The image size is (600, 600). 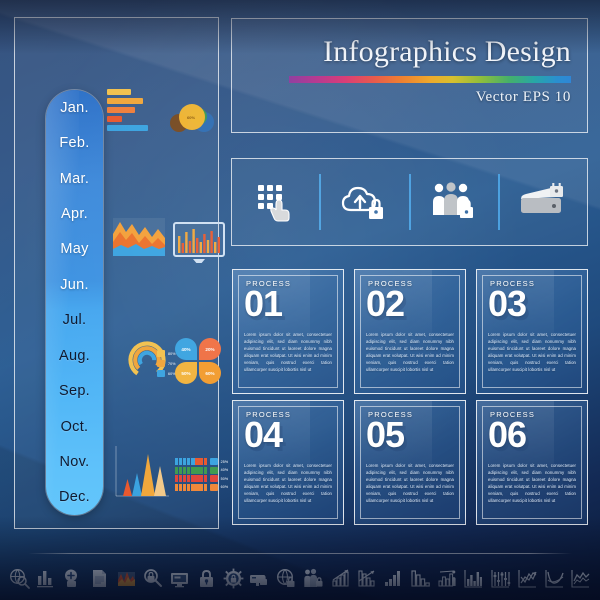 What do you see at coordinates (46, 578) in the screenshot?
I see `bar-chart-icon` at bounding box center [46, 578].